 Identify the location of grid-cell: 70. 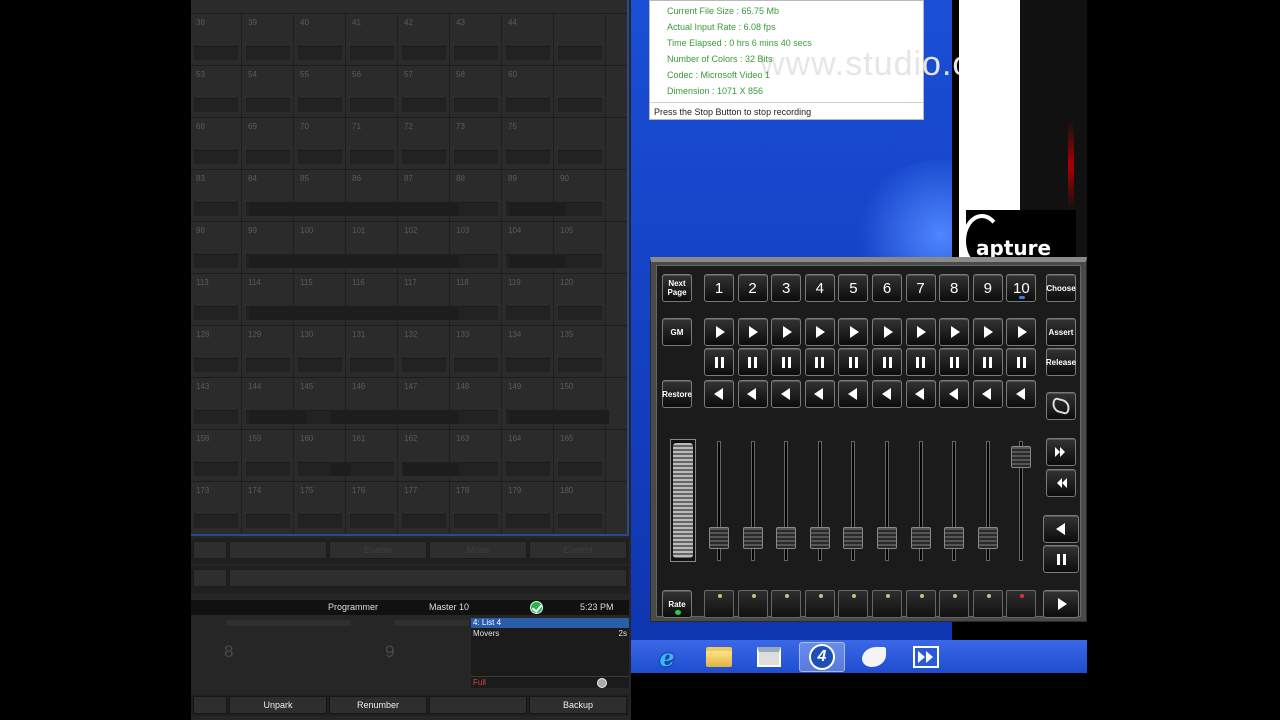
(320, 144).